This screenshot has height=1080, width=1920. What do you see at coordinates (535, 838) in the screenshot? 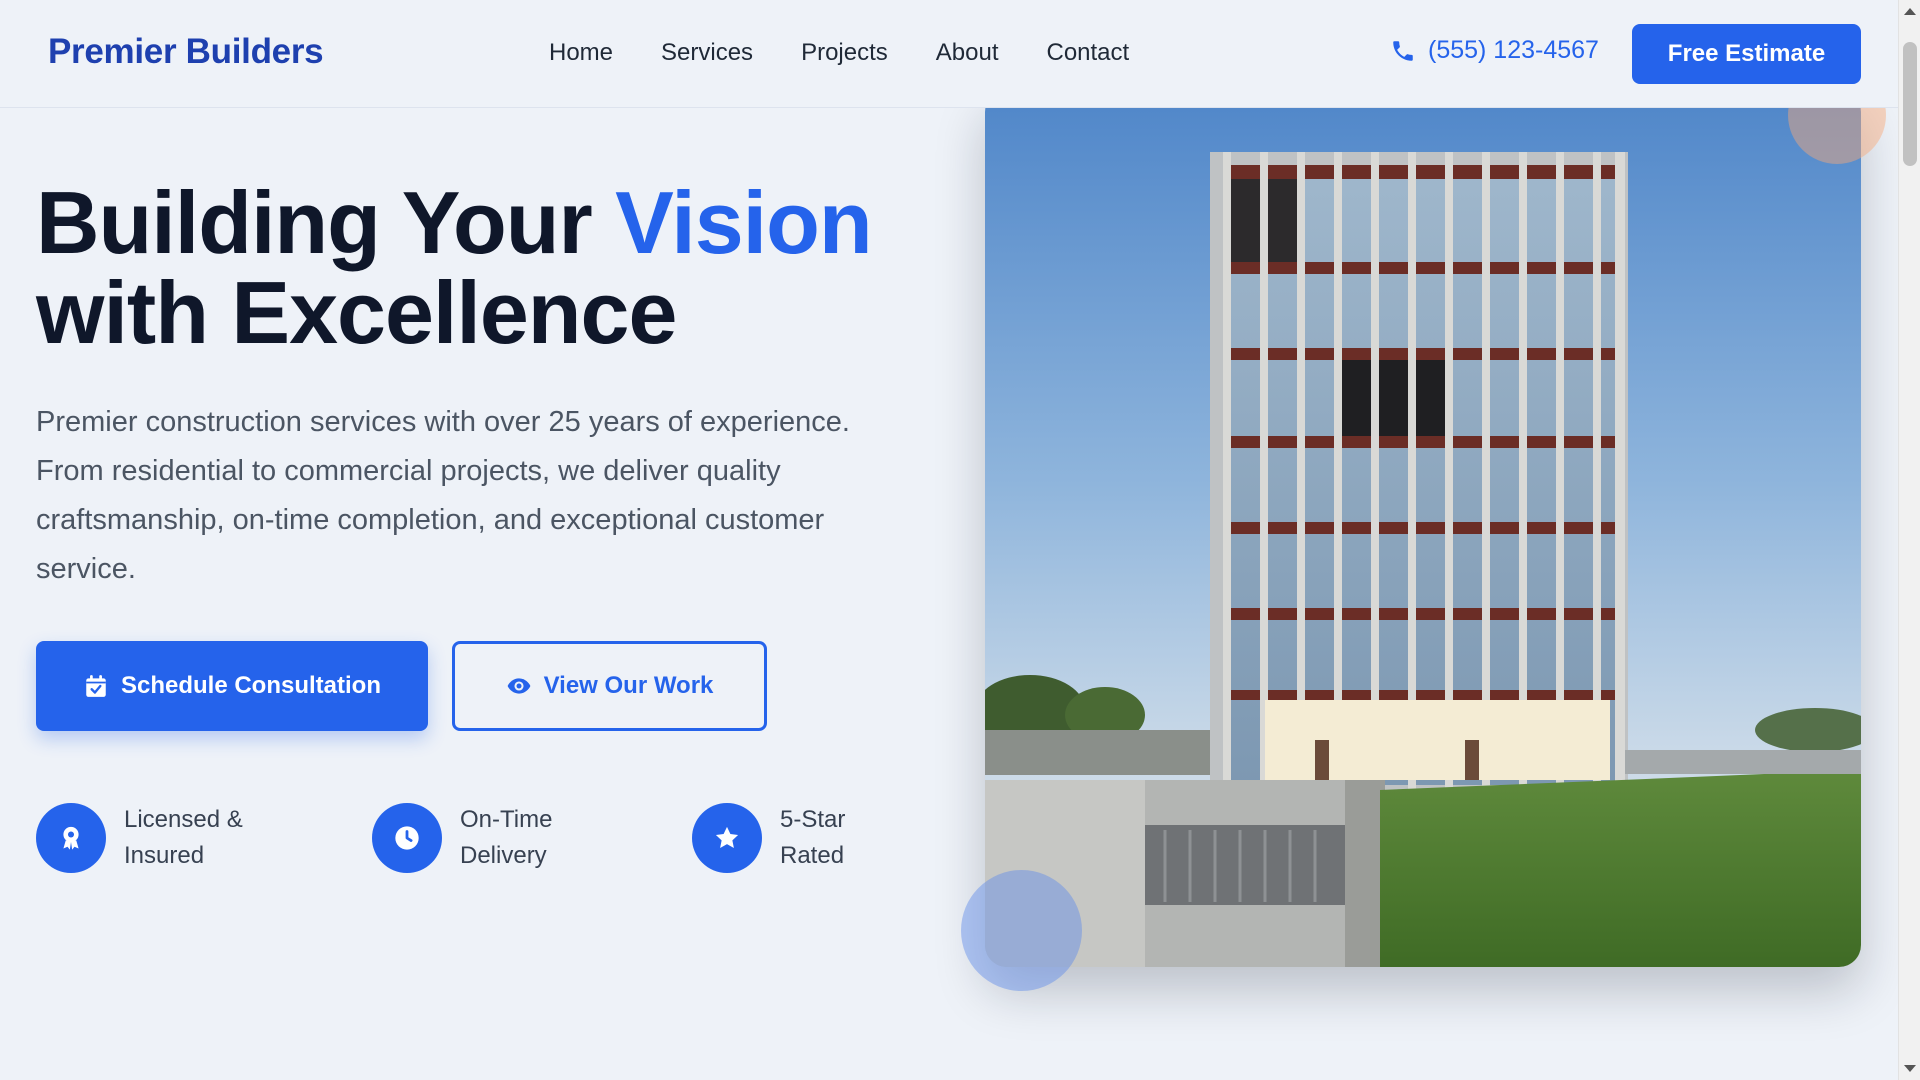
I see `feature-label: On-Time Delivery` at bounding box center [535, 838].